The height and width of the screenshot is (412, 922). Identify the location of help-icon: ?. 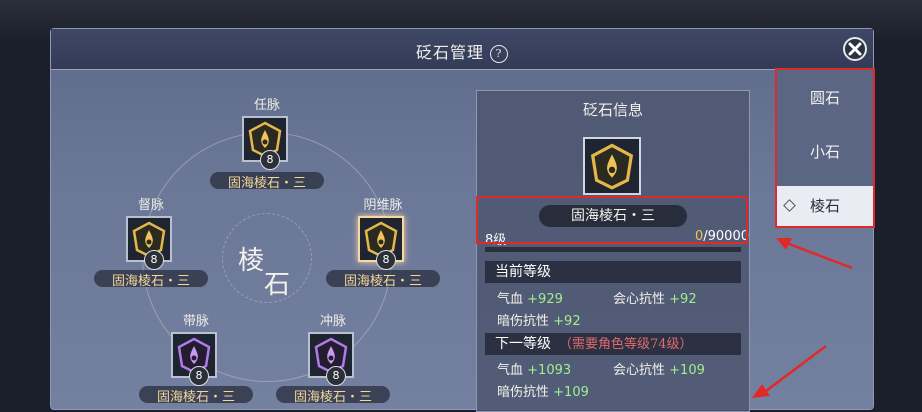
(499, 54).